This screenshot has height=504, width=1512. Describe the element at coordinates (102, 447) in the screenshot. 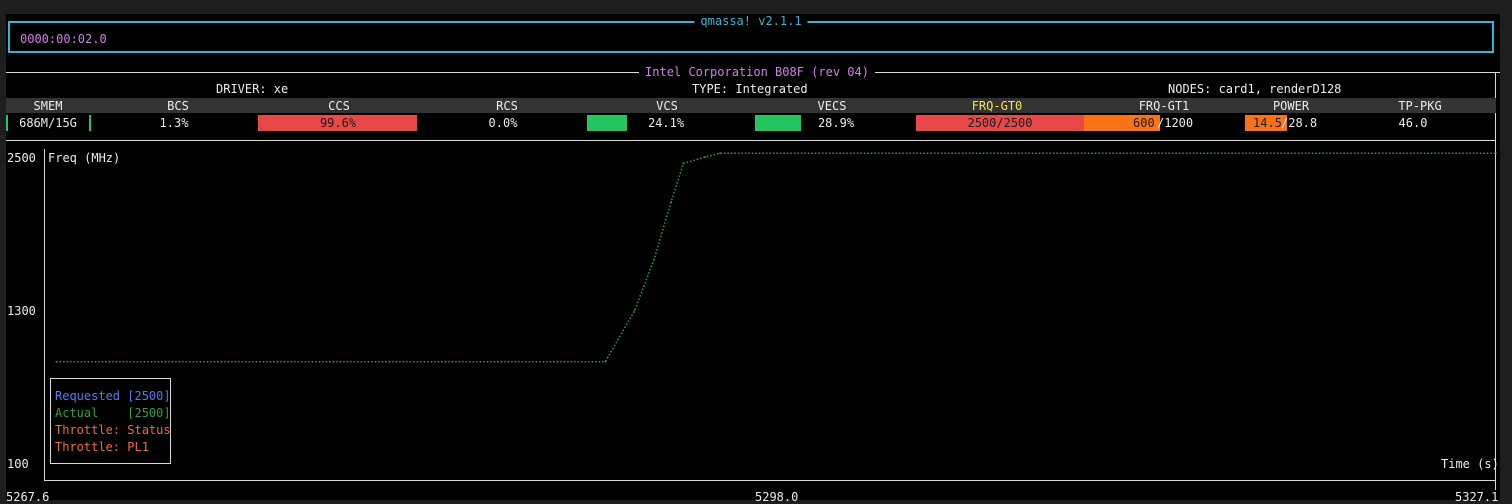

I see `legend-throttle-pl1: Throttle: PL1` at that location.